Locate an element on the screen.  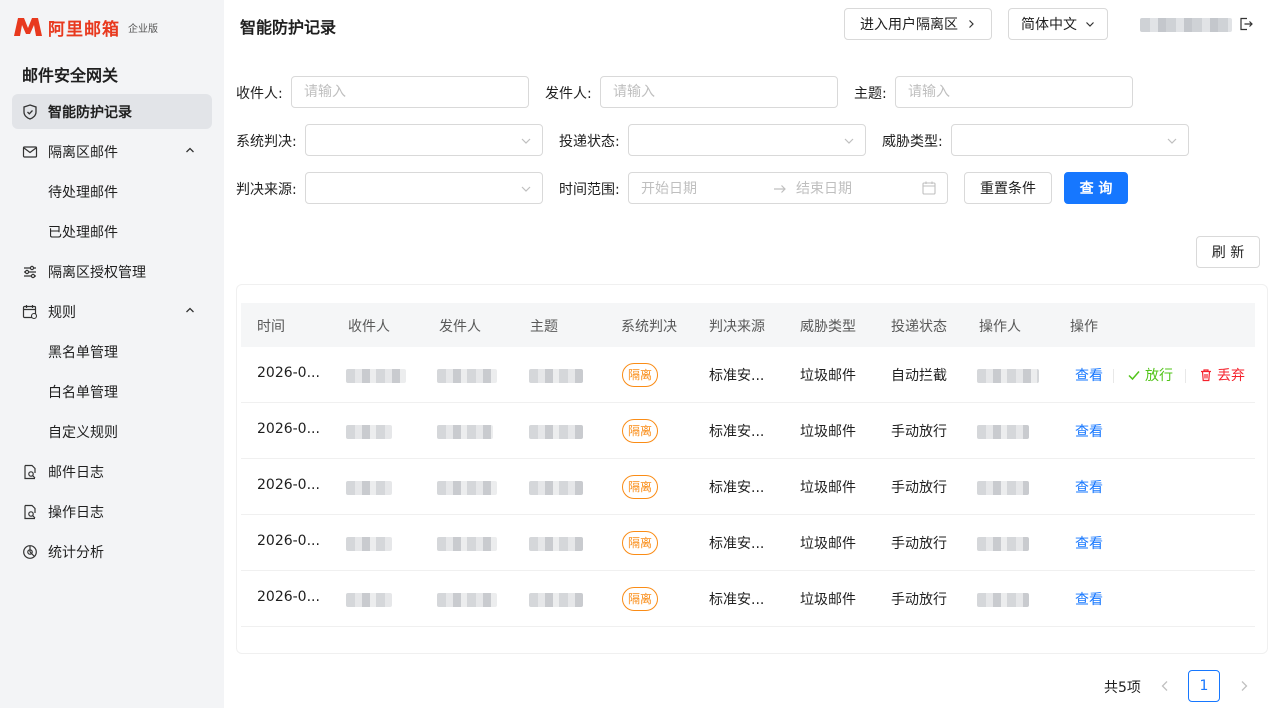
column-header-time: 时间 is located at coordinates (271, 327).